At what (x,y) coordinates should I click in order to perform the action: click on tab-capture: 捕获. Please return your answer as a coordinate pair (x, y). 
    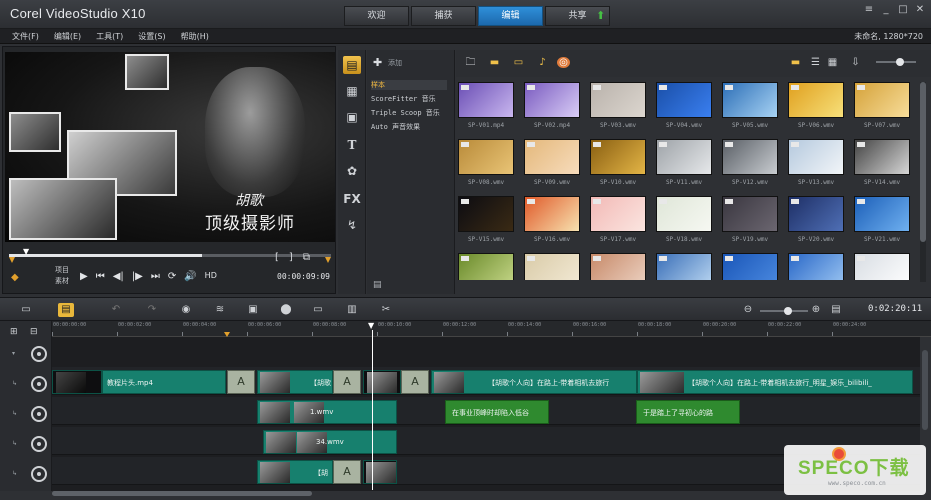
    Looking at the image, I should click on (443, 16).